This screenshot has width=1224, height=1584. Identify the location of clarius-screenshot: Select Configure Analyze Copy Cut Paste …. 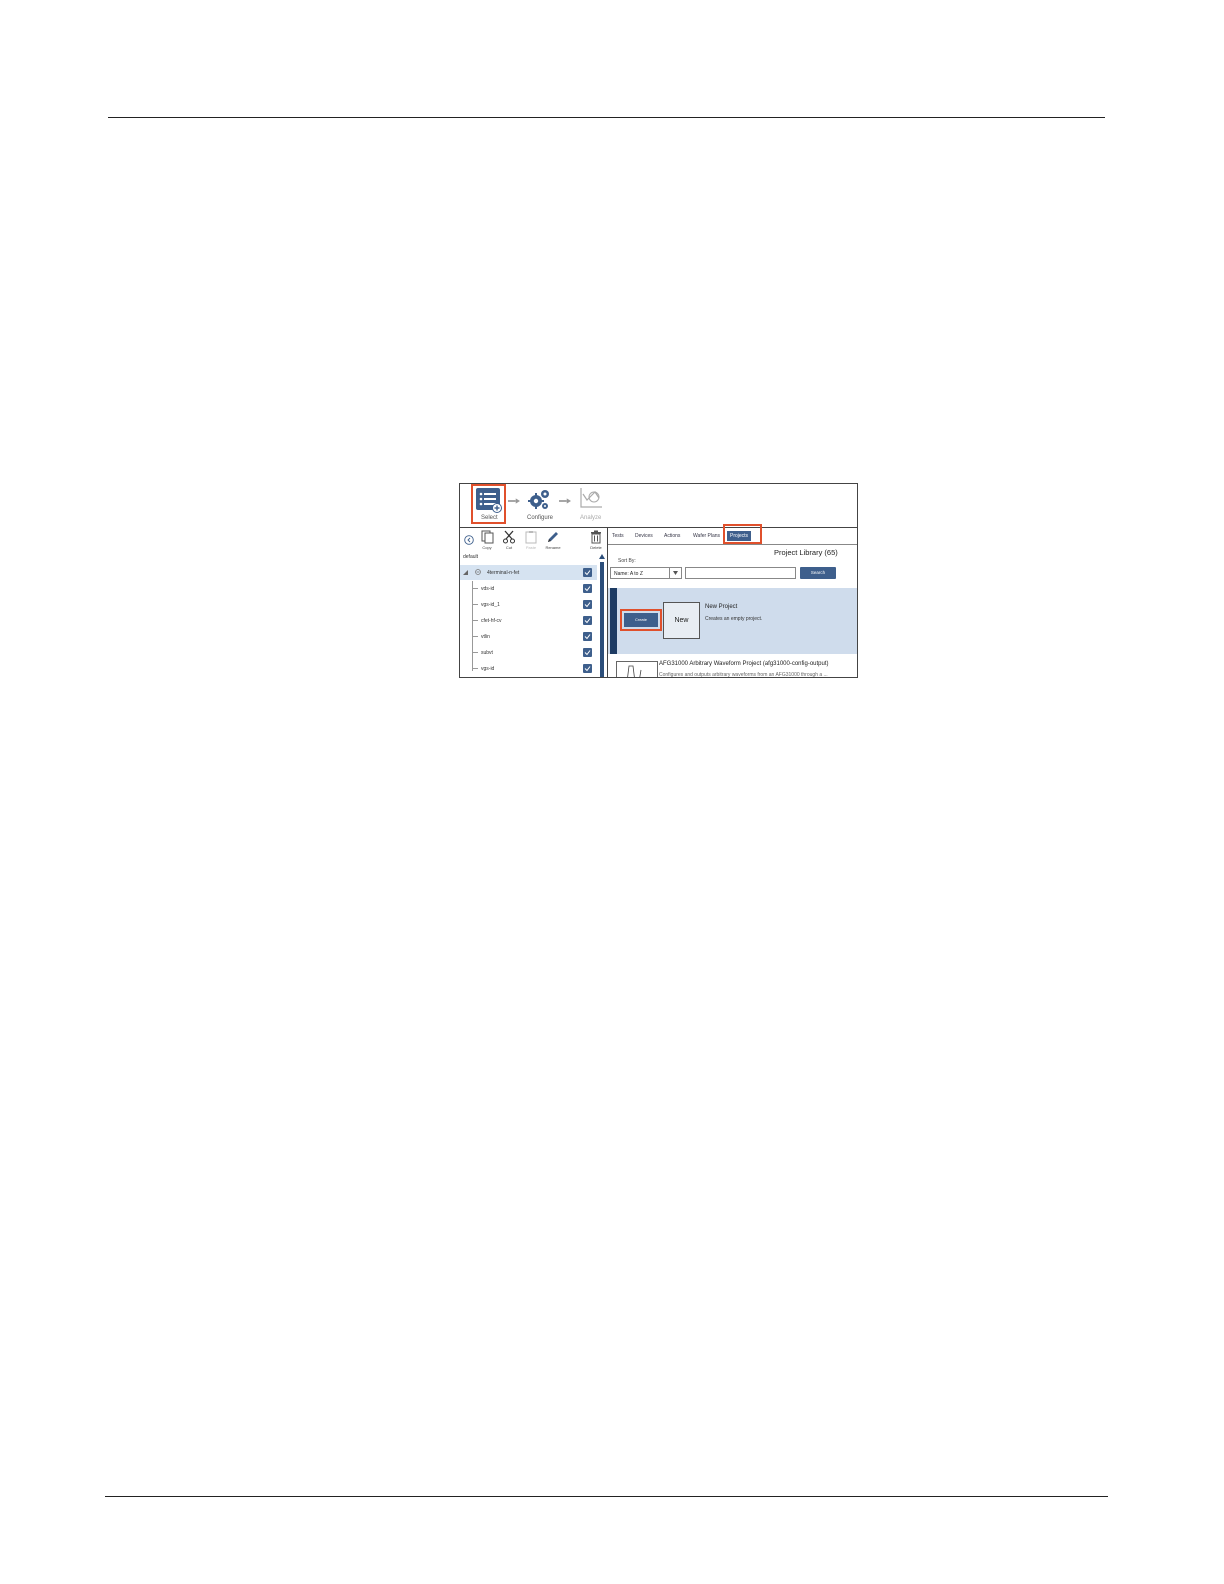
(658, 580).